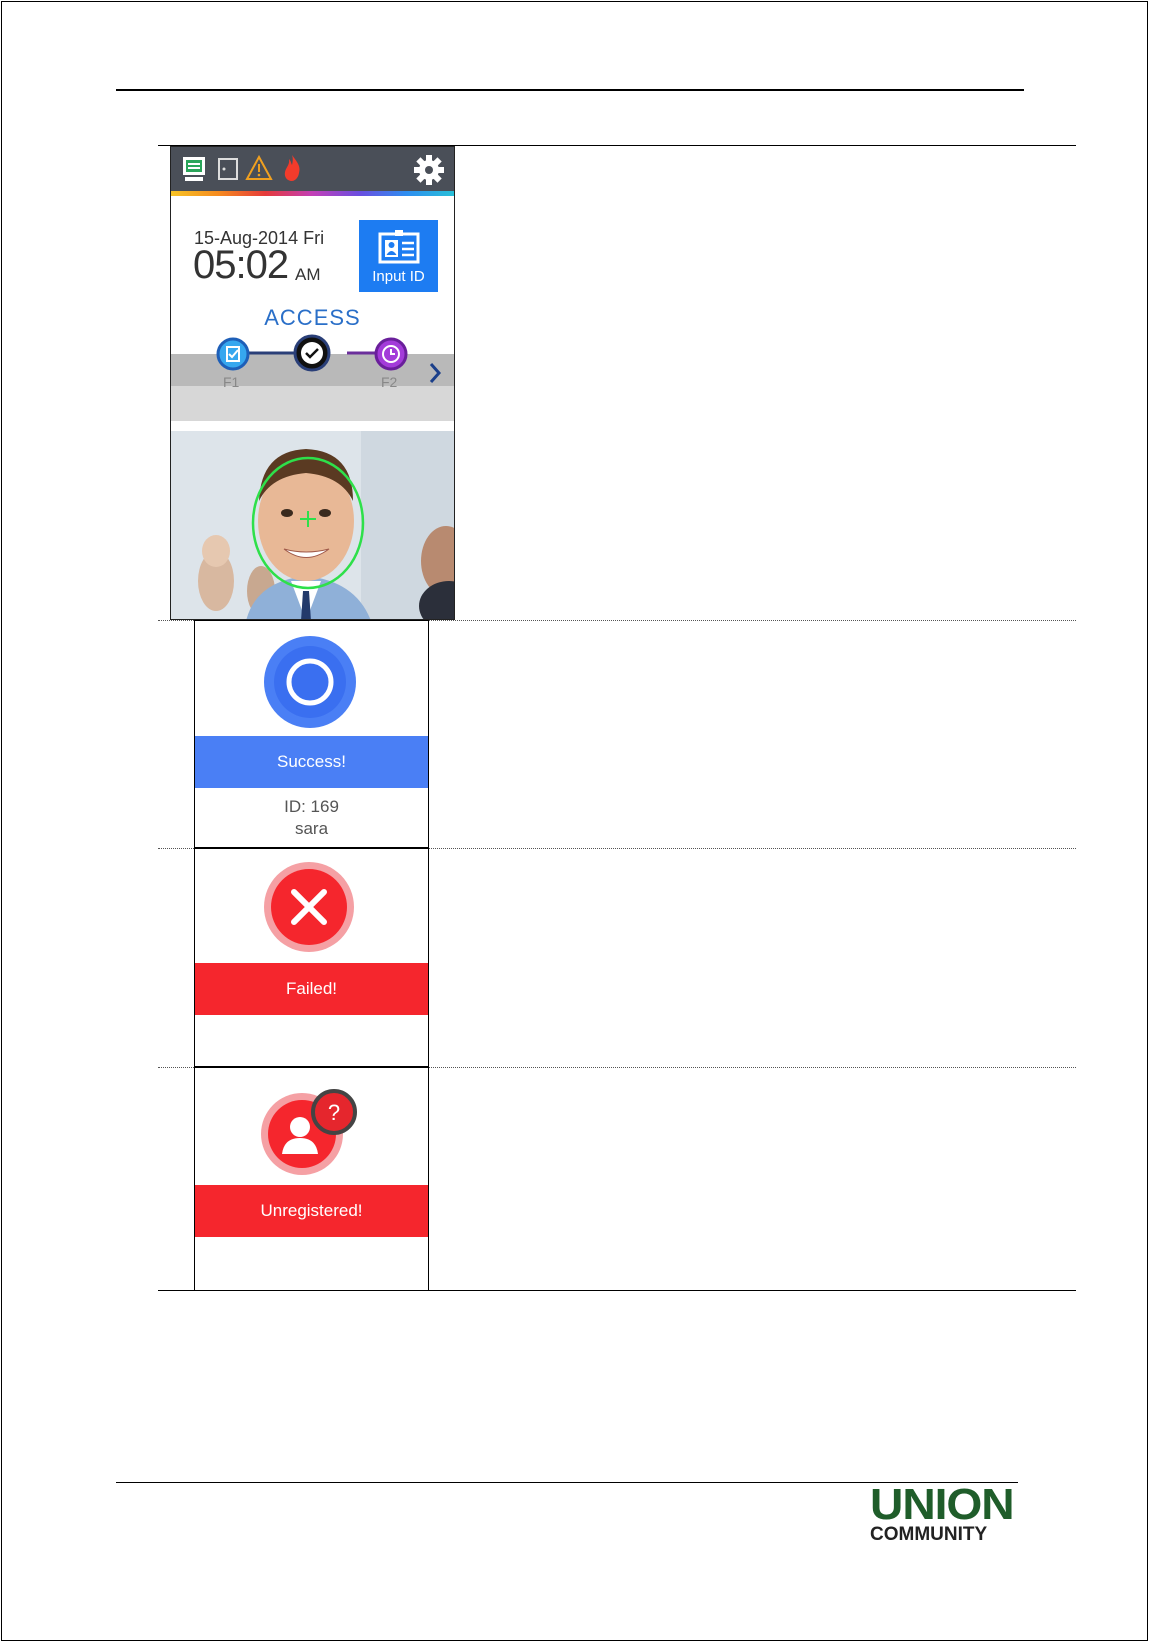 This screenshot has width=1151, height=1644. What do you see at coordinates (311, 989) in the screenshot?
I see `failed-label: Failed!` at bounding box center [311, 989].